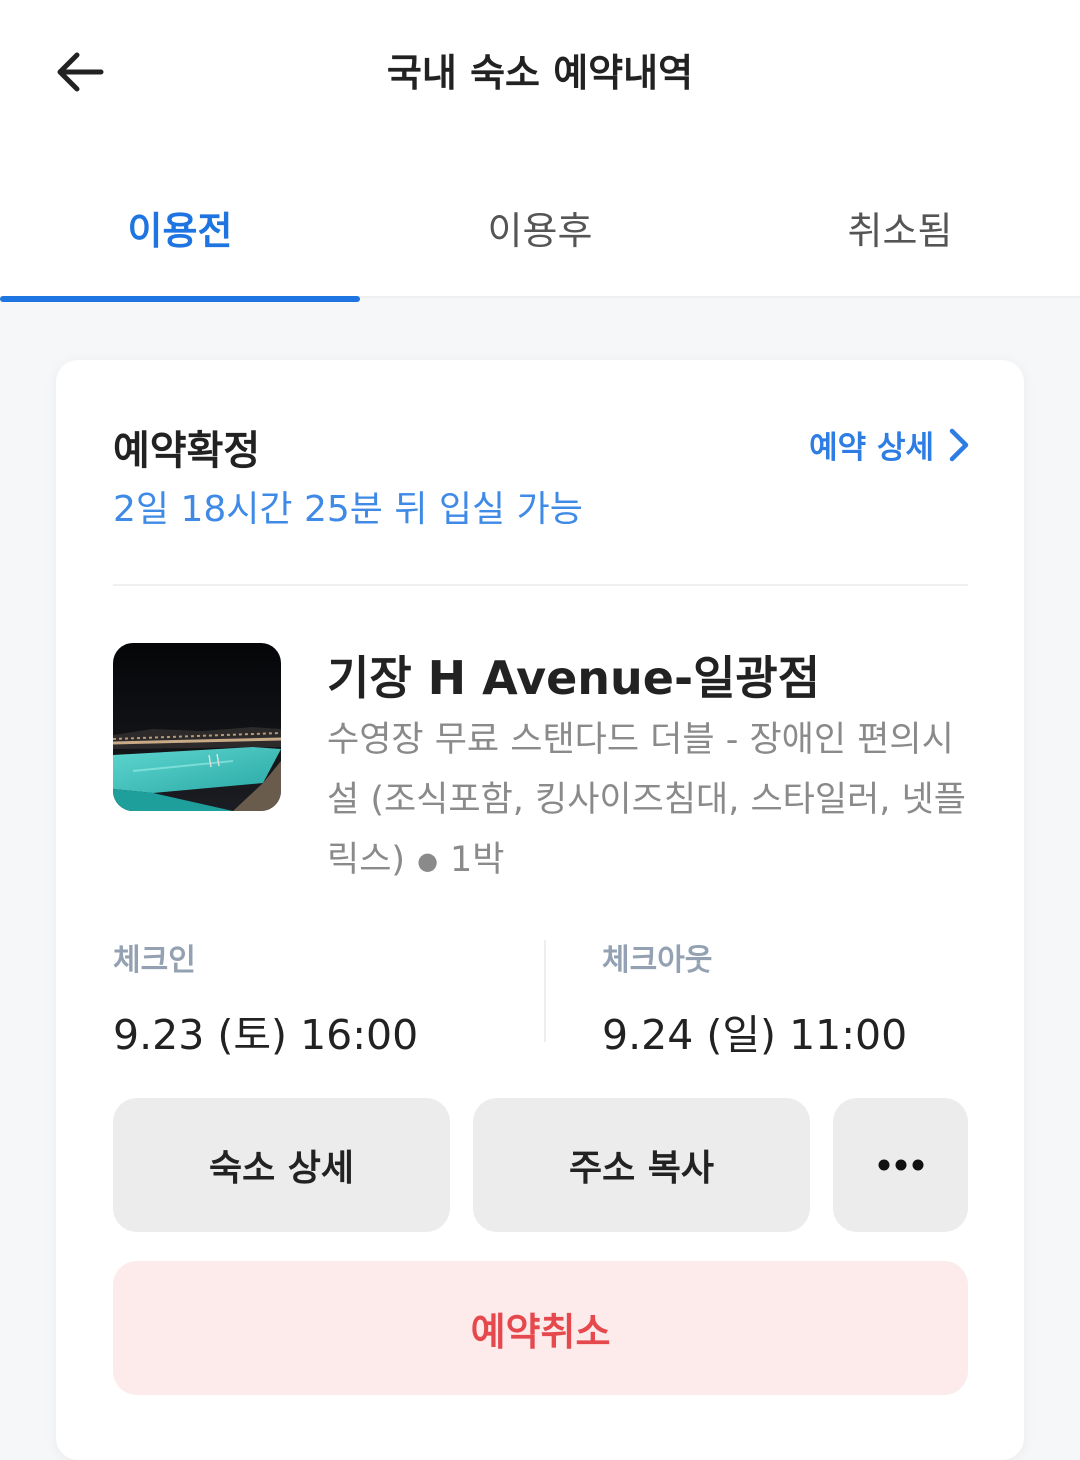 This screenshot has width=1080, height=1460. I want to click on tab-before-use: 이용전, so click(180, 227).